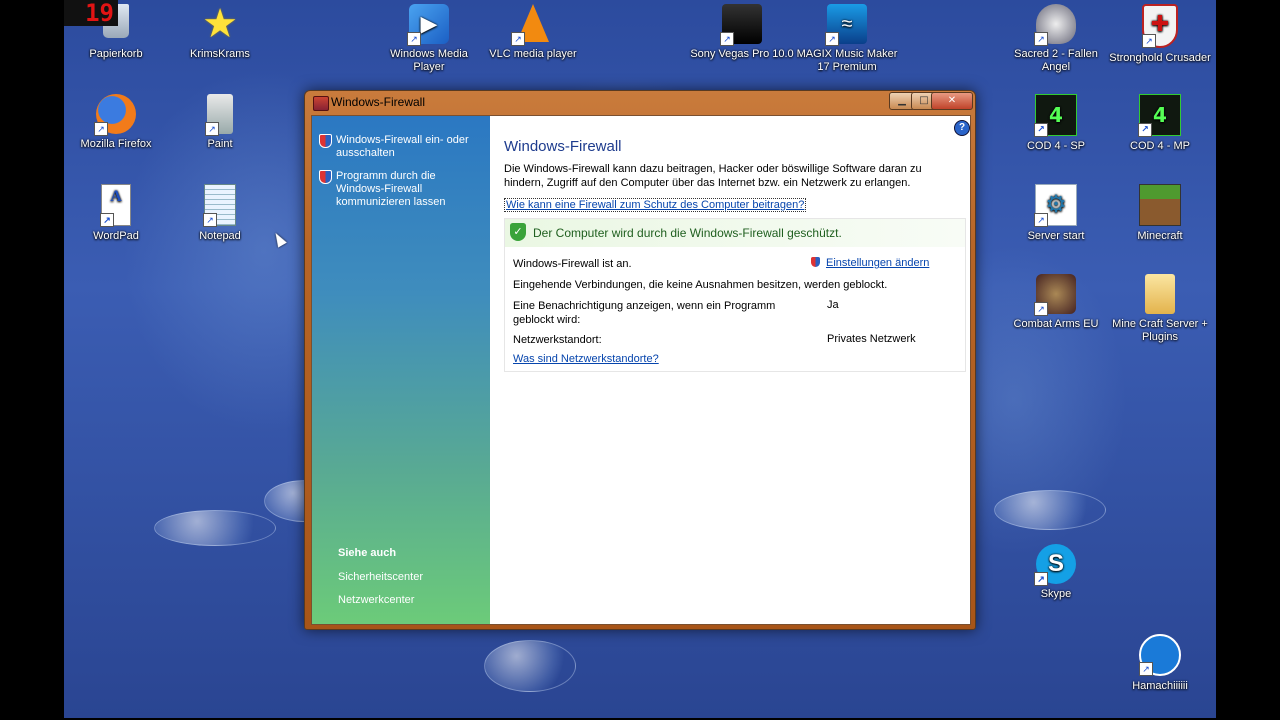 This screenshot has height=720, width=1280. Describe the element at coordinates (533, 54) in the screenshot. I see `desktop-icon-label: VLC media player` at that location.